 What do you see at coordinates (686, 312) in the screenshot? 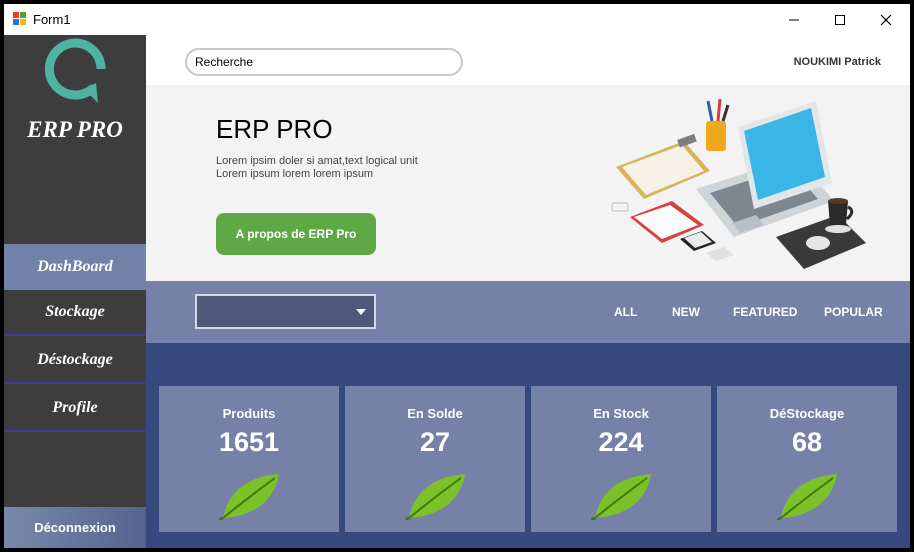
I see `filter-tab-new: NEW` at bounding box center [686, 312].